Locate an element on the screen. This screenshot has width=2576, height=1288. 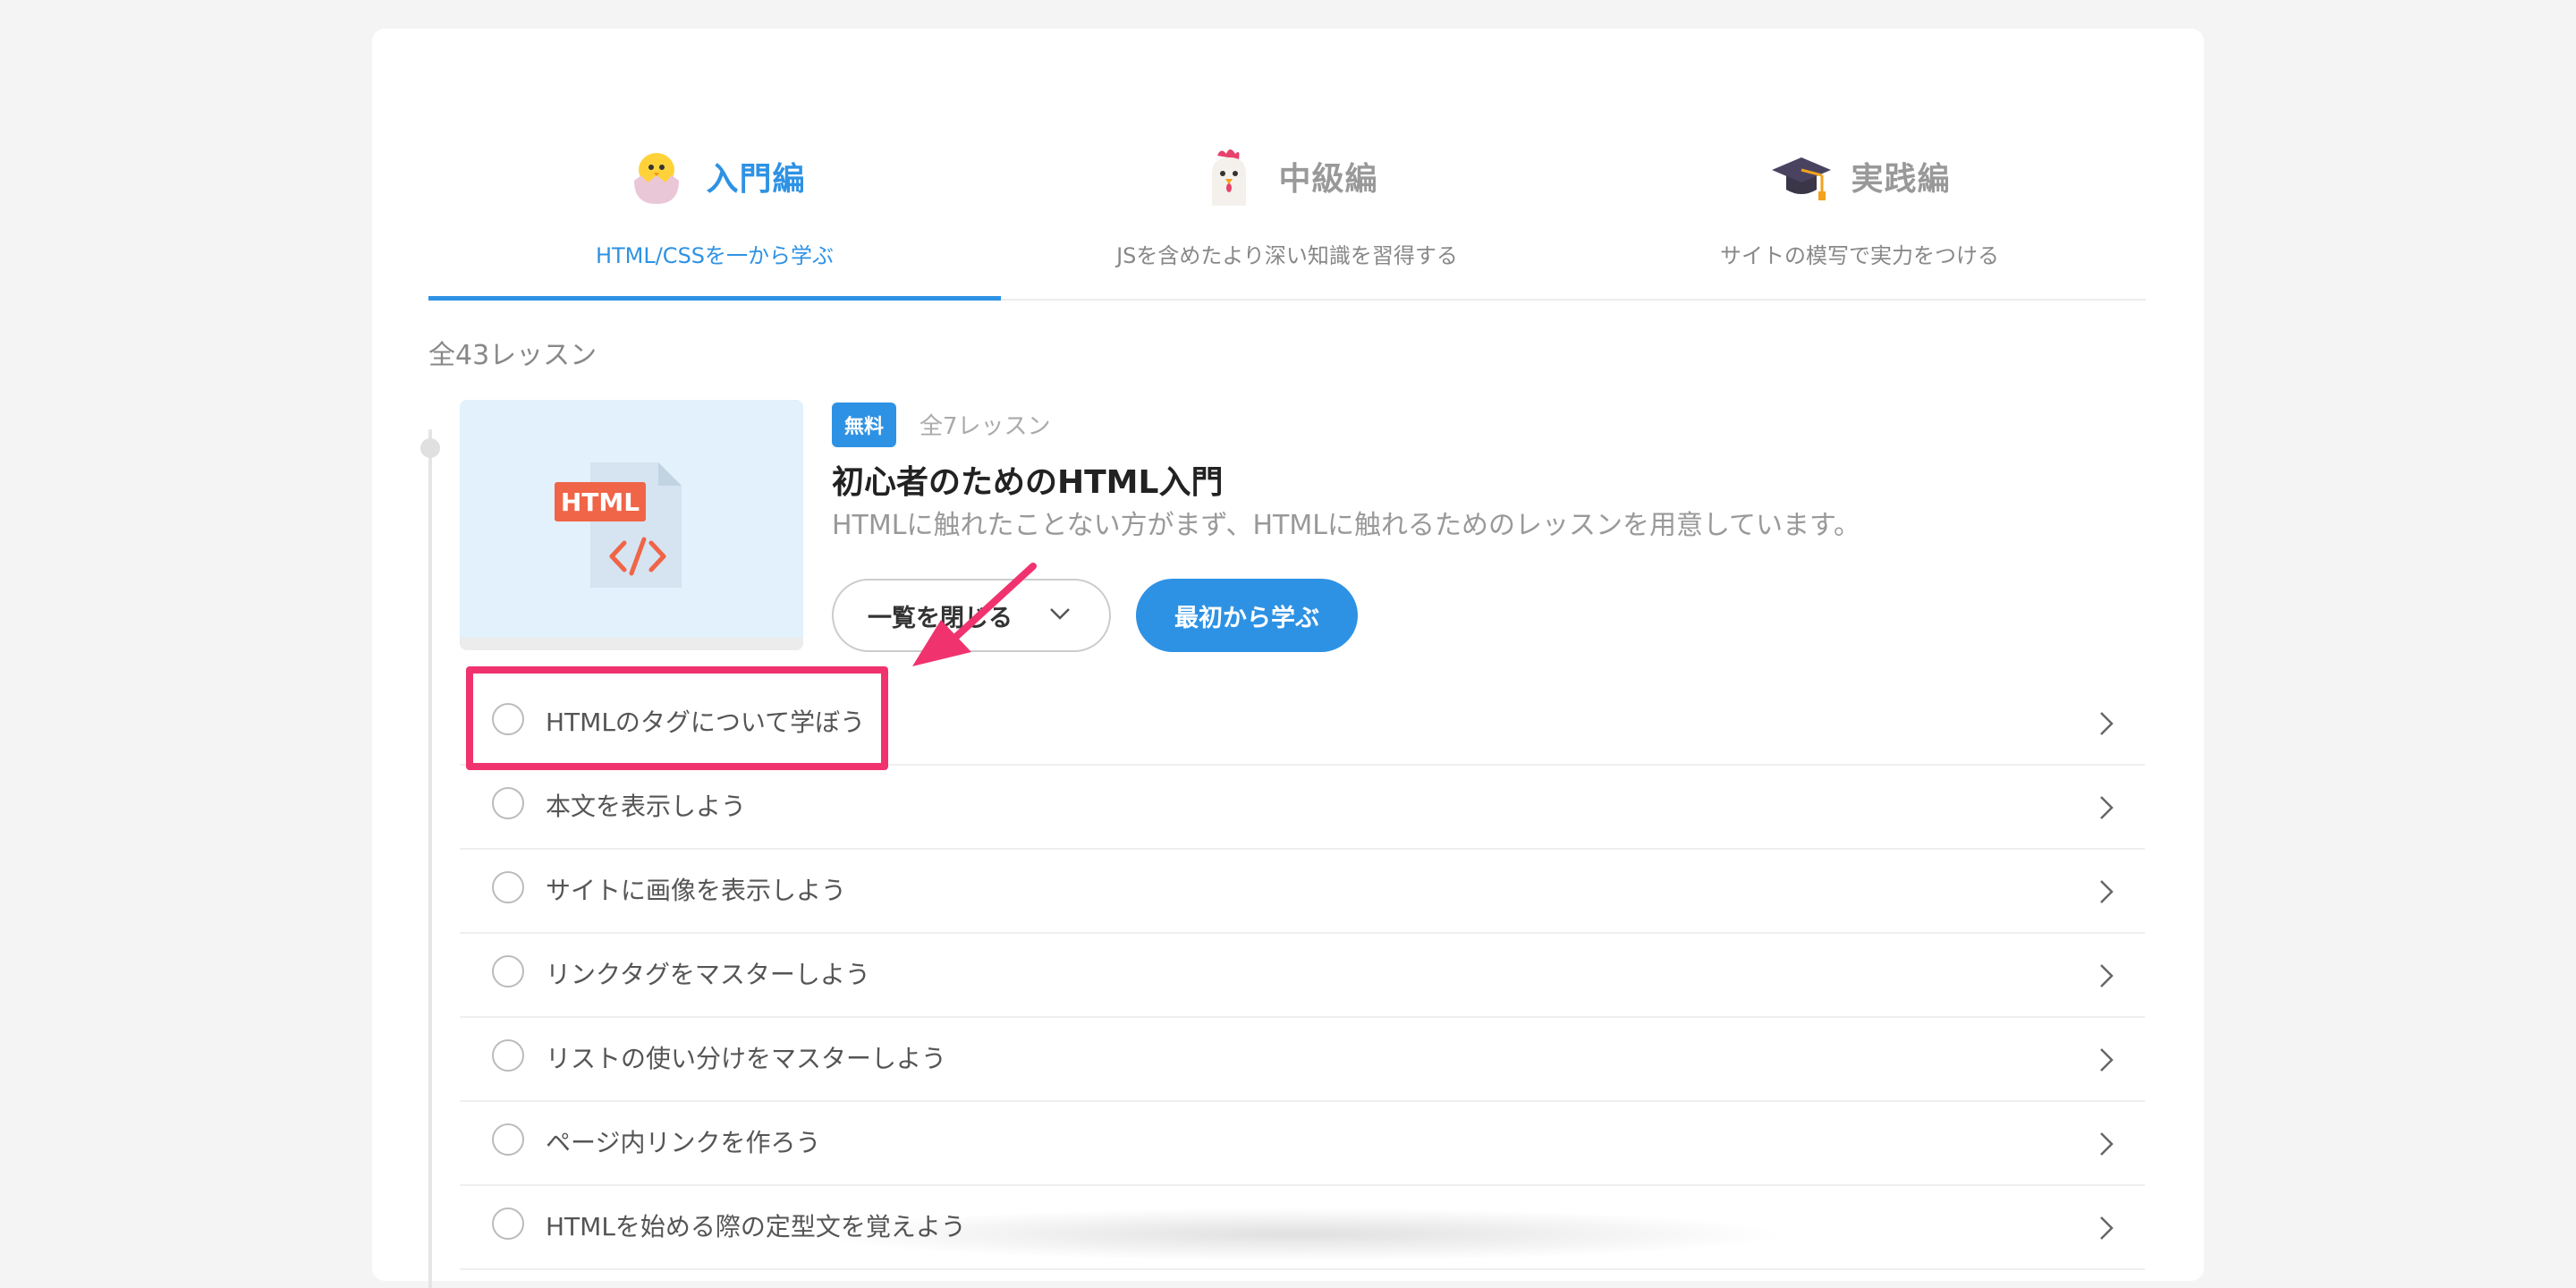
lesson-title: ページ内リンクを作ろう is located at coordinates (683, 1142).